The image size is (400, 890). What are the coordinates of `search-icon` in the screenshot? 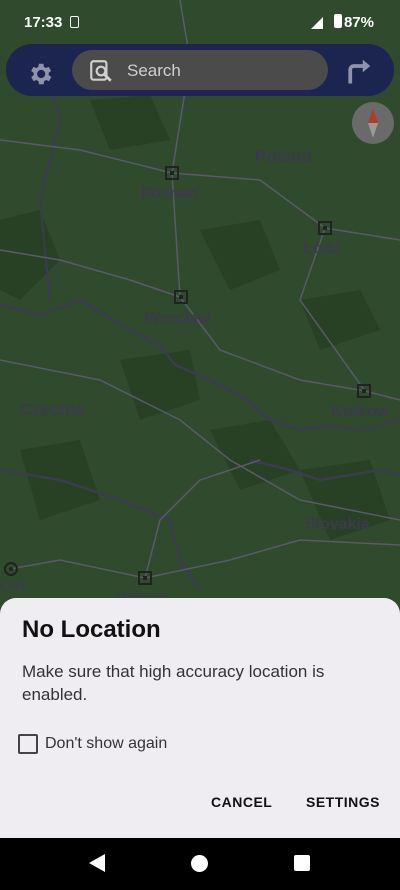 It's located at (101, 71).